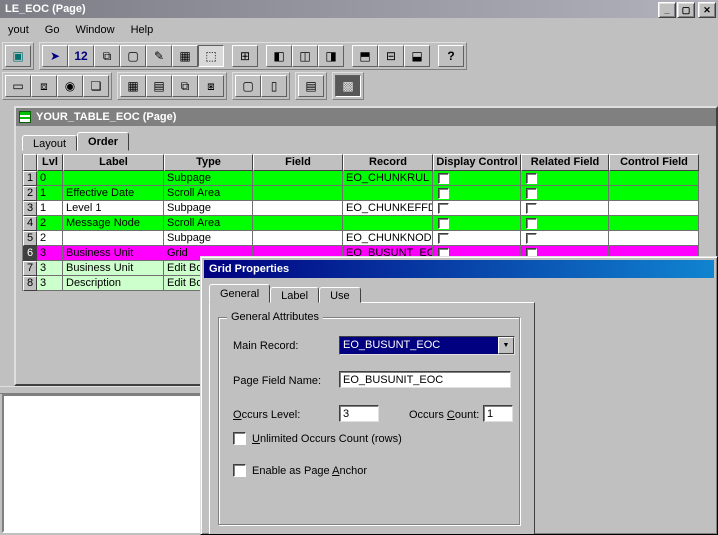 The height and width of the screenshot is (535, 718). I want to click on insert-edit-box-button: ▯, so click(274, 86).